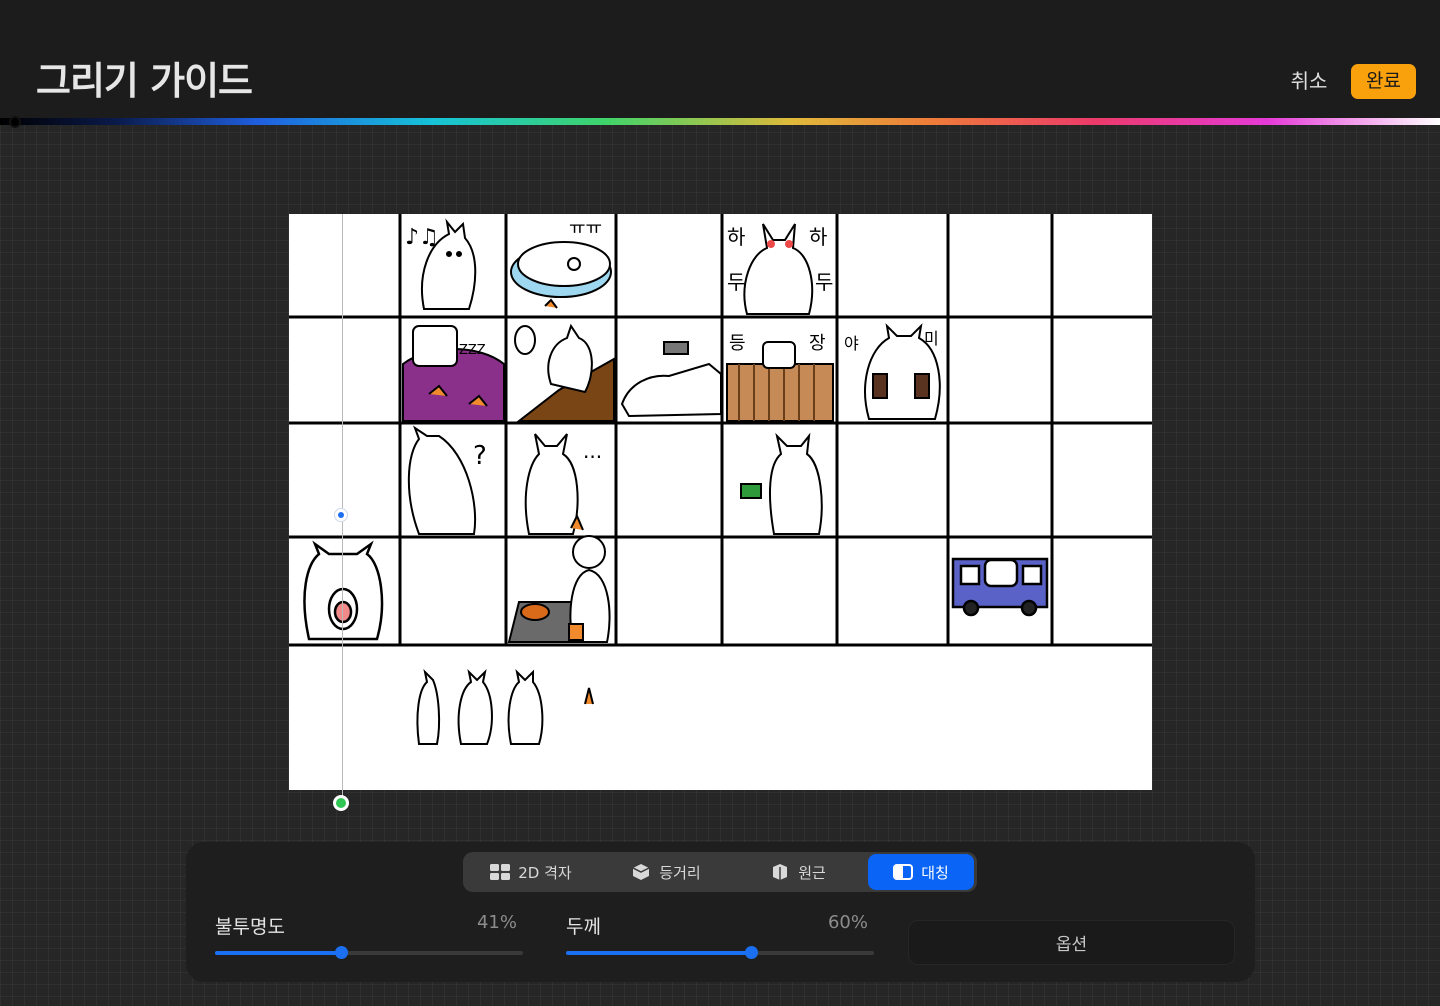 The height and width of the screenshot is (1006, 1440). What do you see at coordinates (812, 872) in the screenshot?
I see `tab-perspective-label: 원근` at bounding box center [812, 872].